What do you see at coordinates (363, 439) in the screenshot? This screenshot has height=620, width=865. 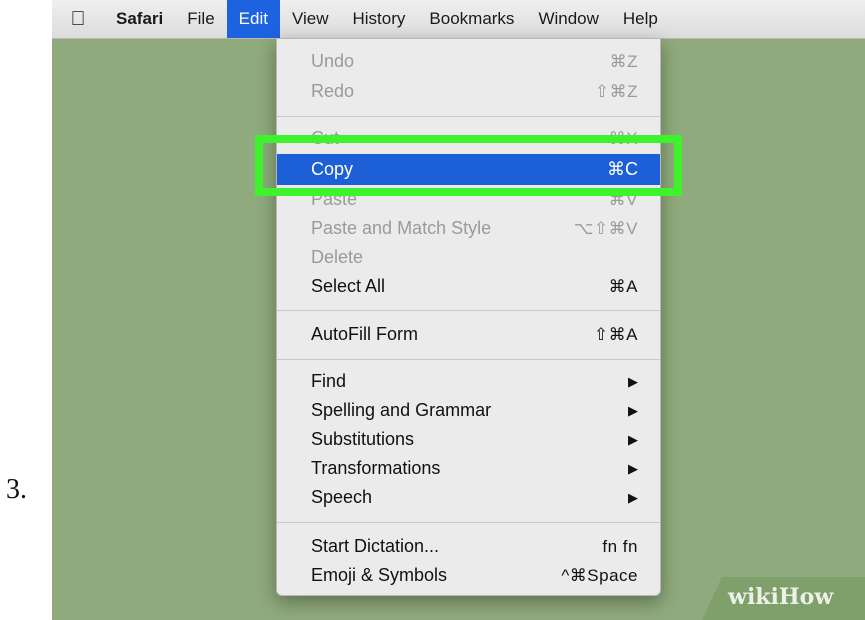 I see `menu-item-label: Substitutions` at bounding box center [363, 439].